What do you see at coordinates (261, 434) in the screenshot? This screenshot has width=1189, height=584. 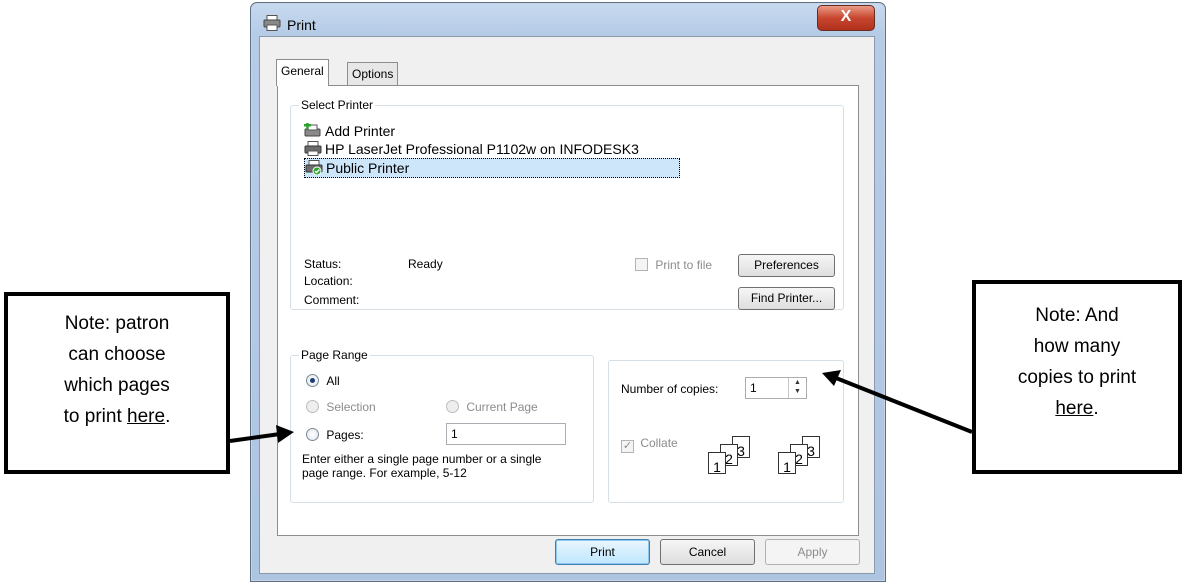 I see `arrow-left` at bounding box center [261, 434].